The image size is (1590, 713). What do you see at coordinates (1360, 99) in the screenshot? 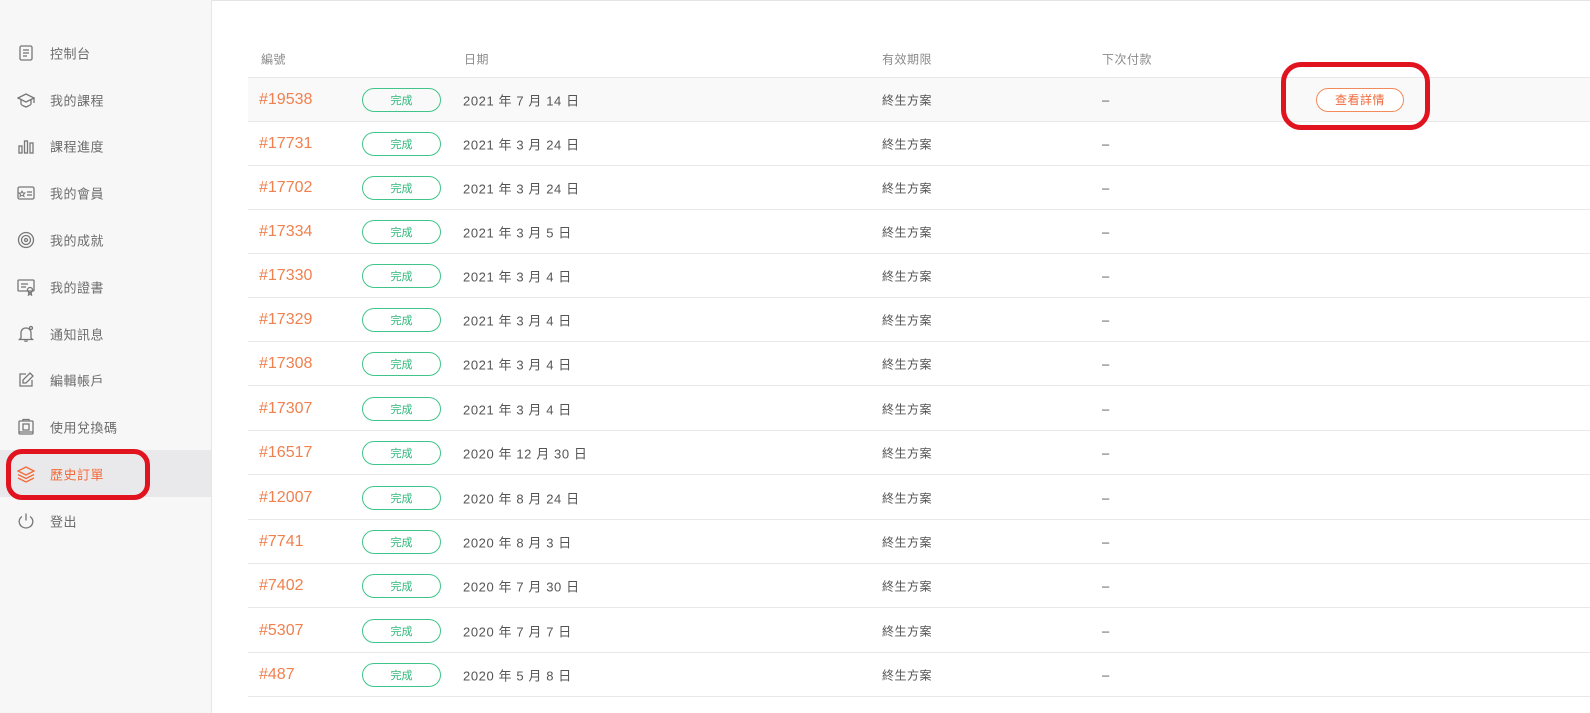
I see `view-details-button: 查看詳情` at bounding box center [1360, 99].